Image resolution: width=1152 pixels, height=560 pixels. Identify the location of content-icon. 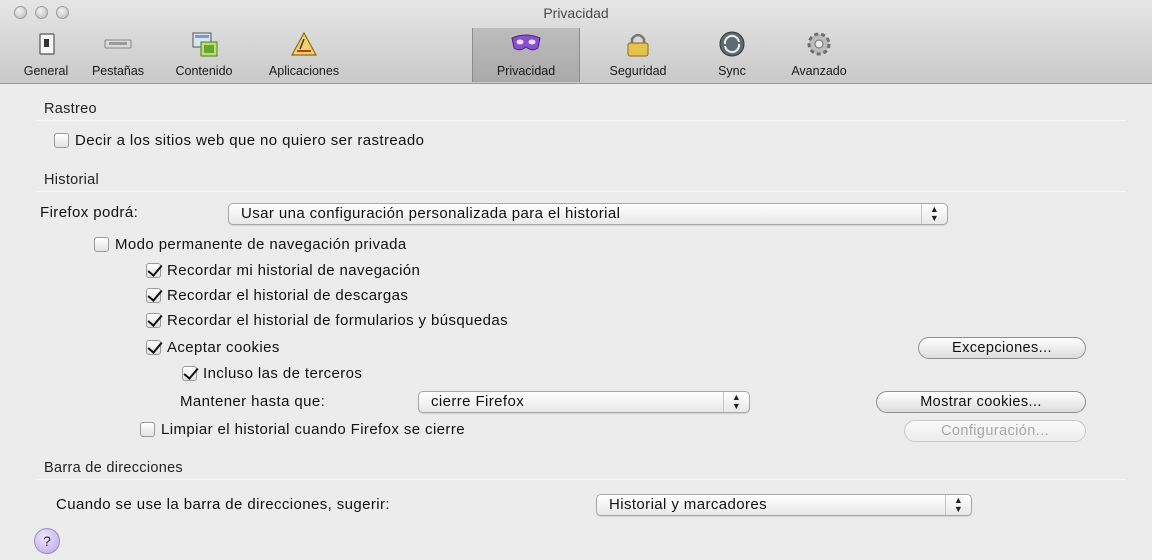
(205, 44).